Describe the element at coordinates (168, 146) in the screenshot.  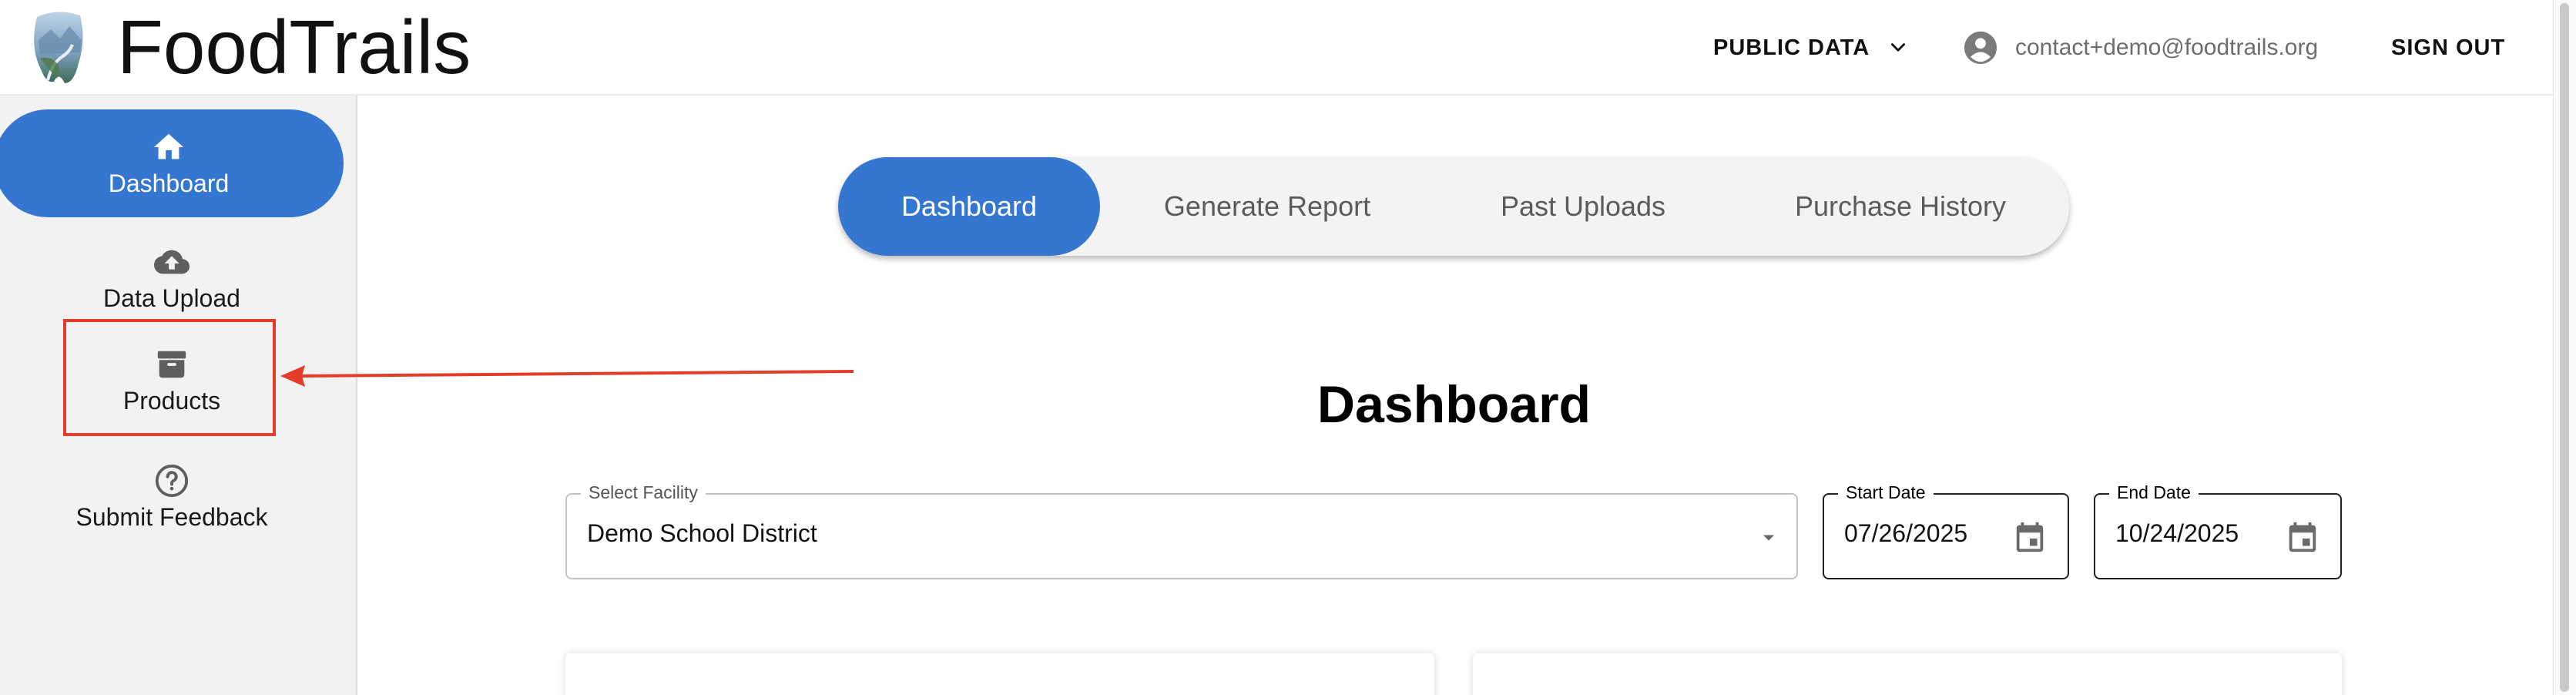
I see `home-icon` at that location.